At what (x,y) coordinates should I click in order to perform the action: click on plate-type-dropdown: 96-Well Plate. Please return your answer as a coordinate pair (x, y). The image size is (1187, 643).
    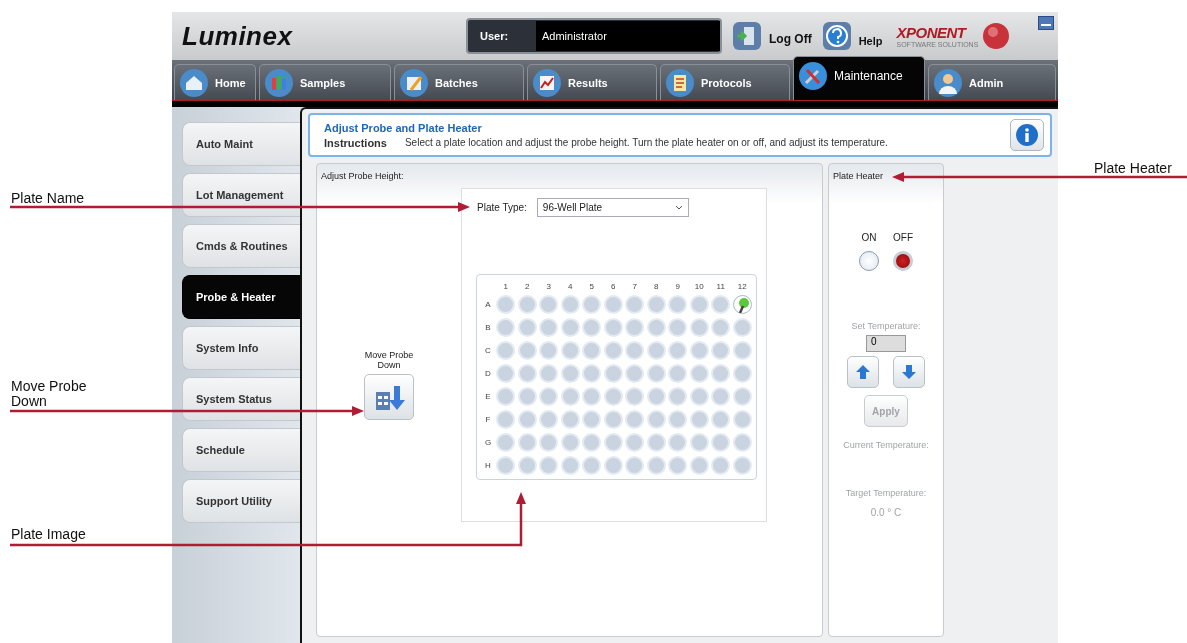
    Looking at the image, I should click on (612, 207).